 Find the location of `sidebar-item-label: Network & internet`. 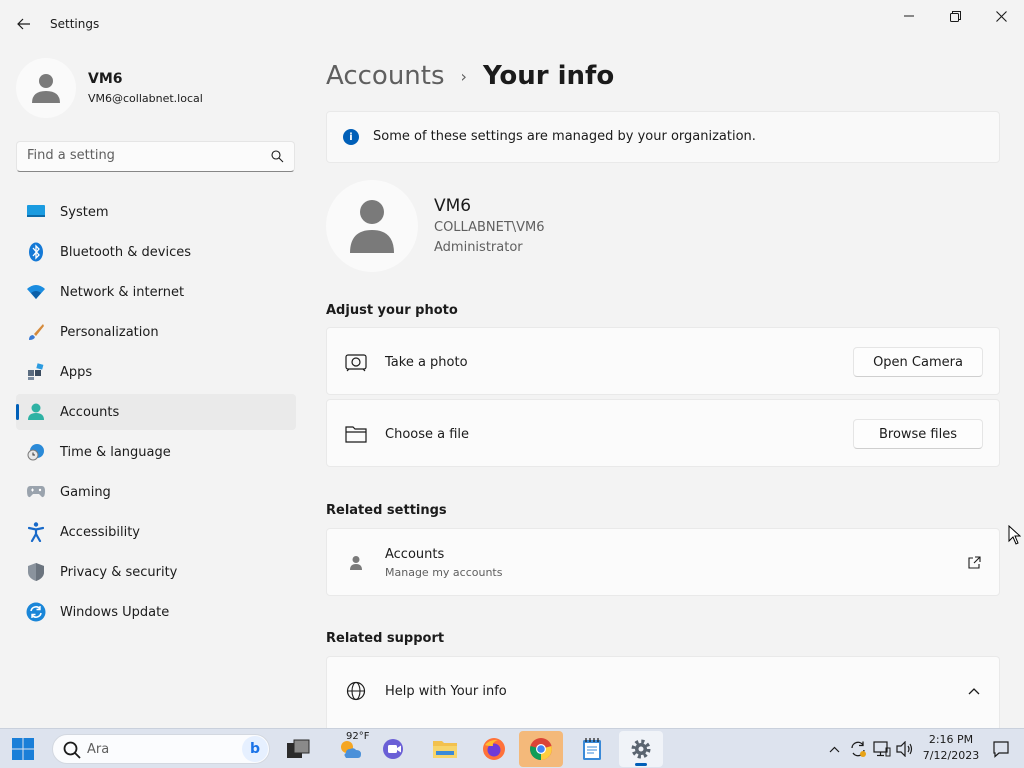

sidebar-item-label: Network & internet is located at coordinates (122, 292).